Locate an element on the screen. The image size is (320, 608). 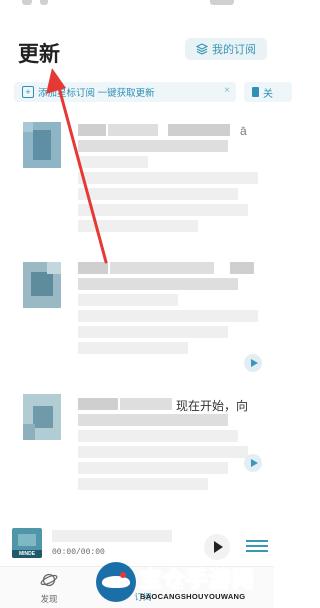
episode-title-fragment: 现在开始，向 is located at coordinates (212, 406).